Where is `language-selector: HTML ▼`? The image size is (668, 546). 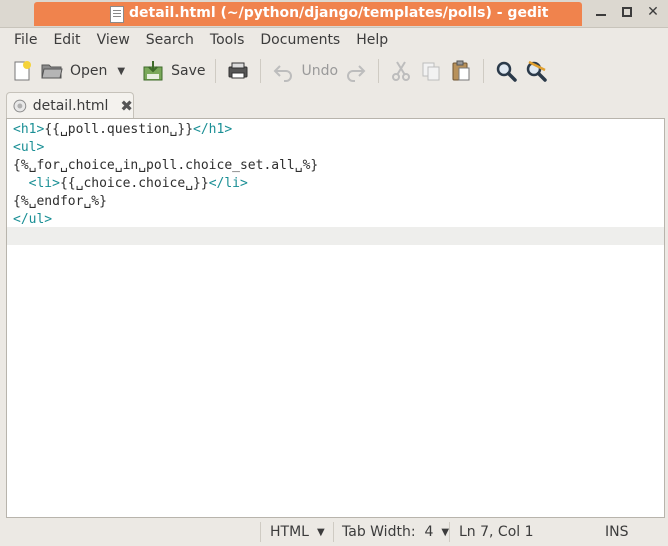
language-selector: HTML ▼ is located at coordinates (297, 532).